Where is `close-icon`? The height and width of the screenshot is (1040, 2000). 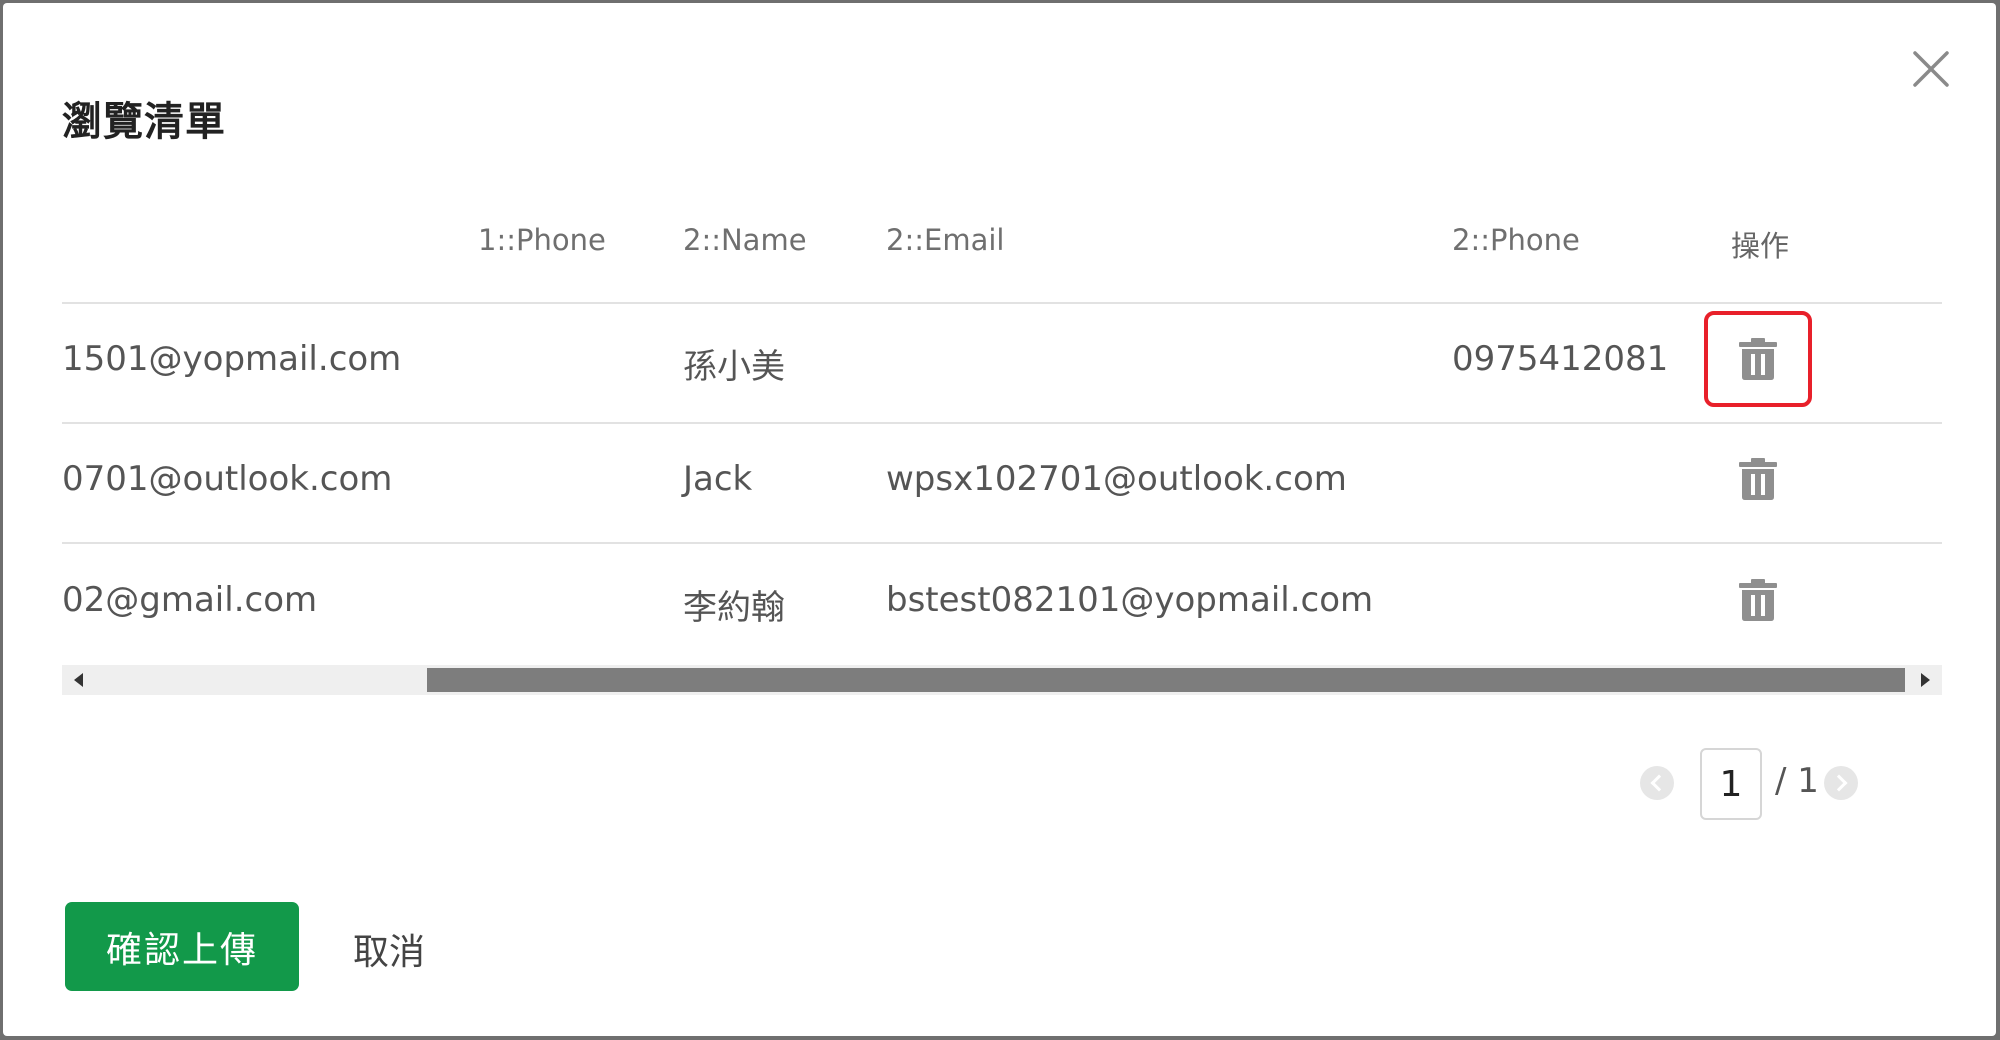
close-icon is located at coordinates (1931, 69).